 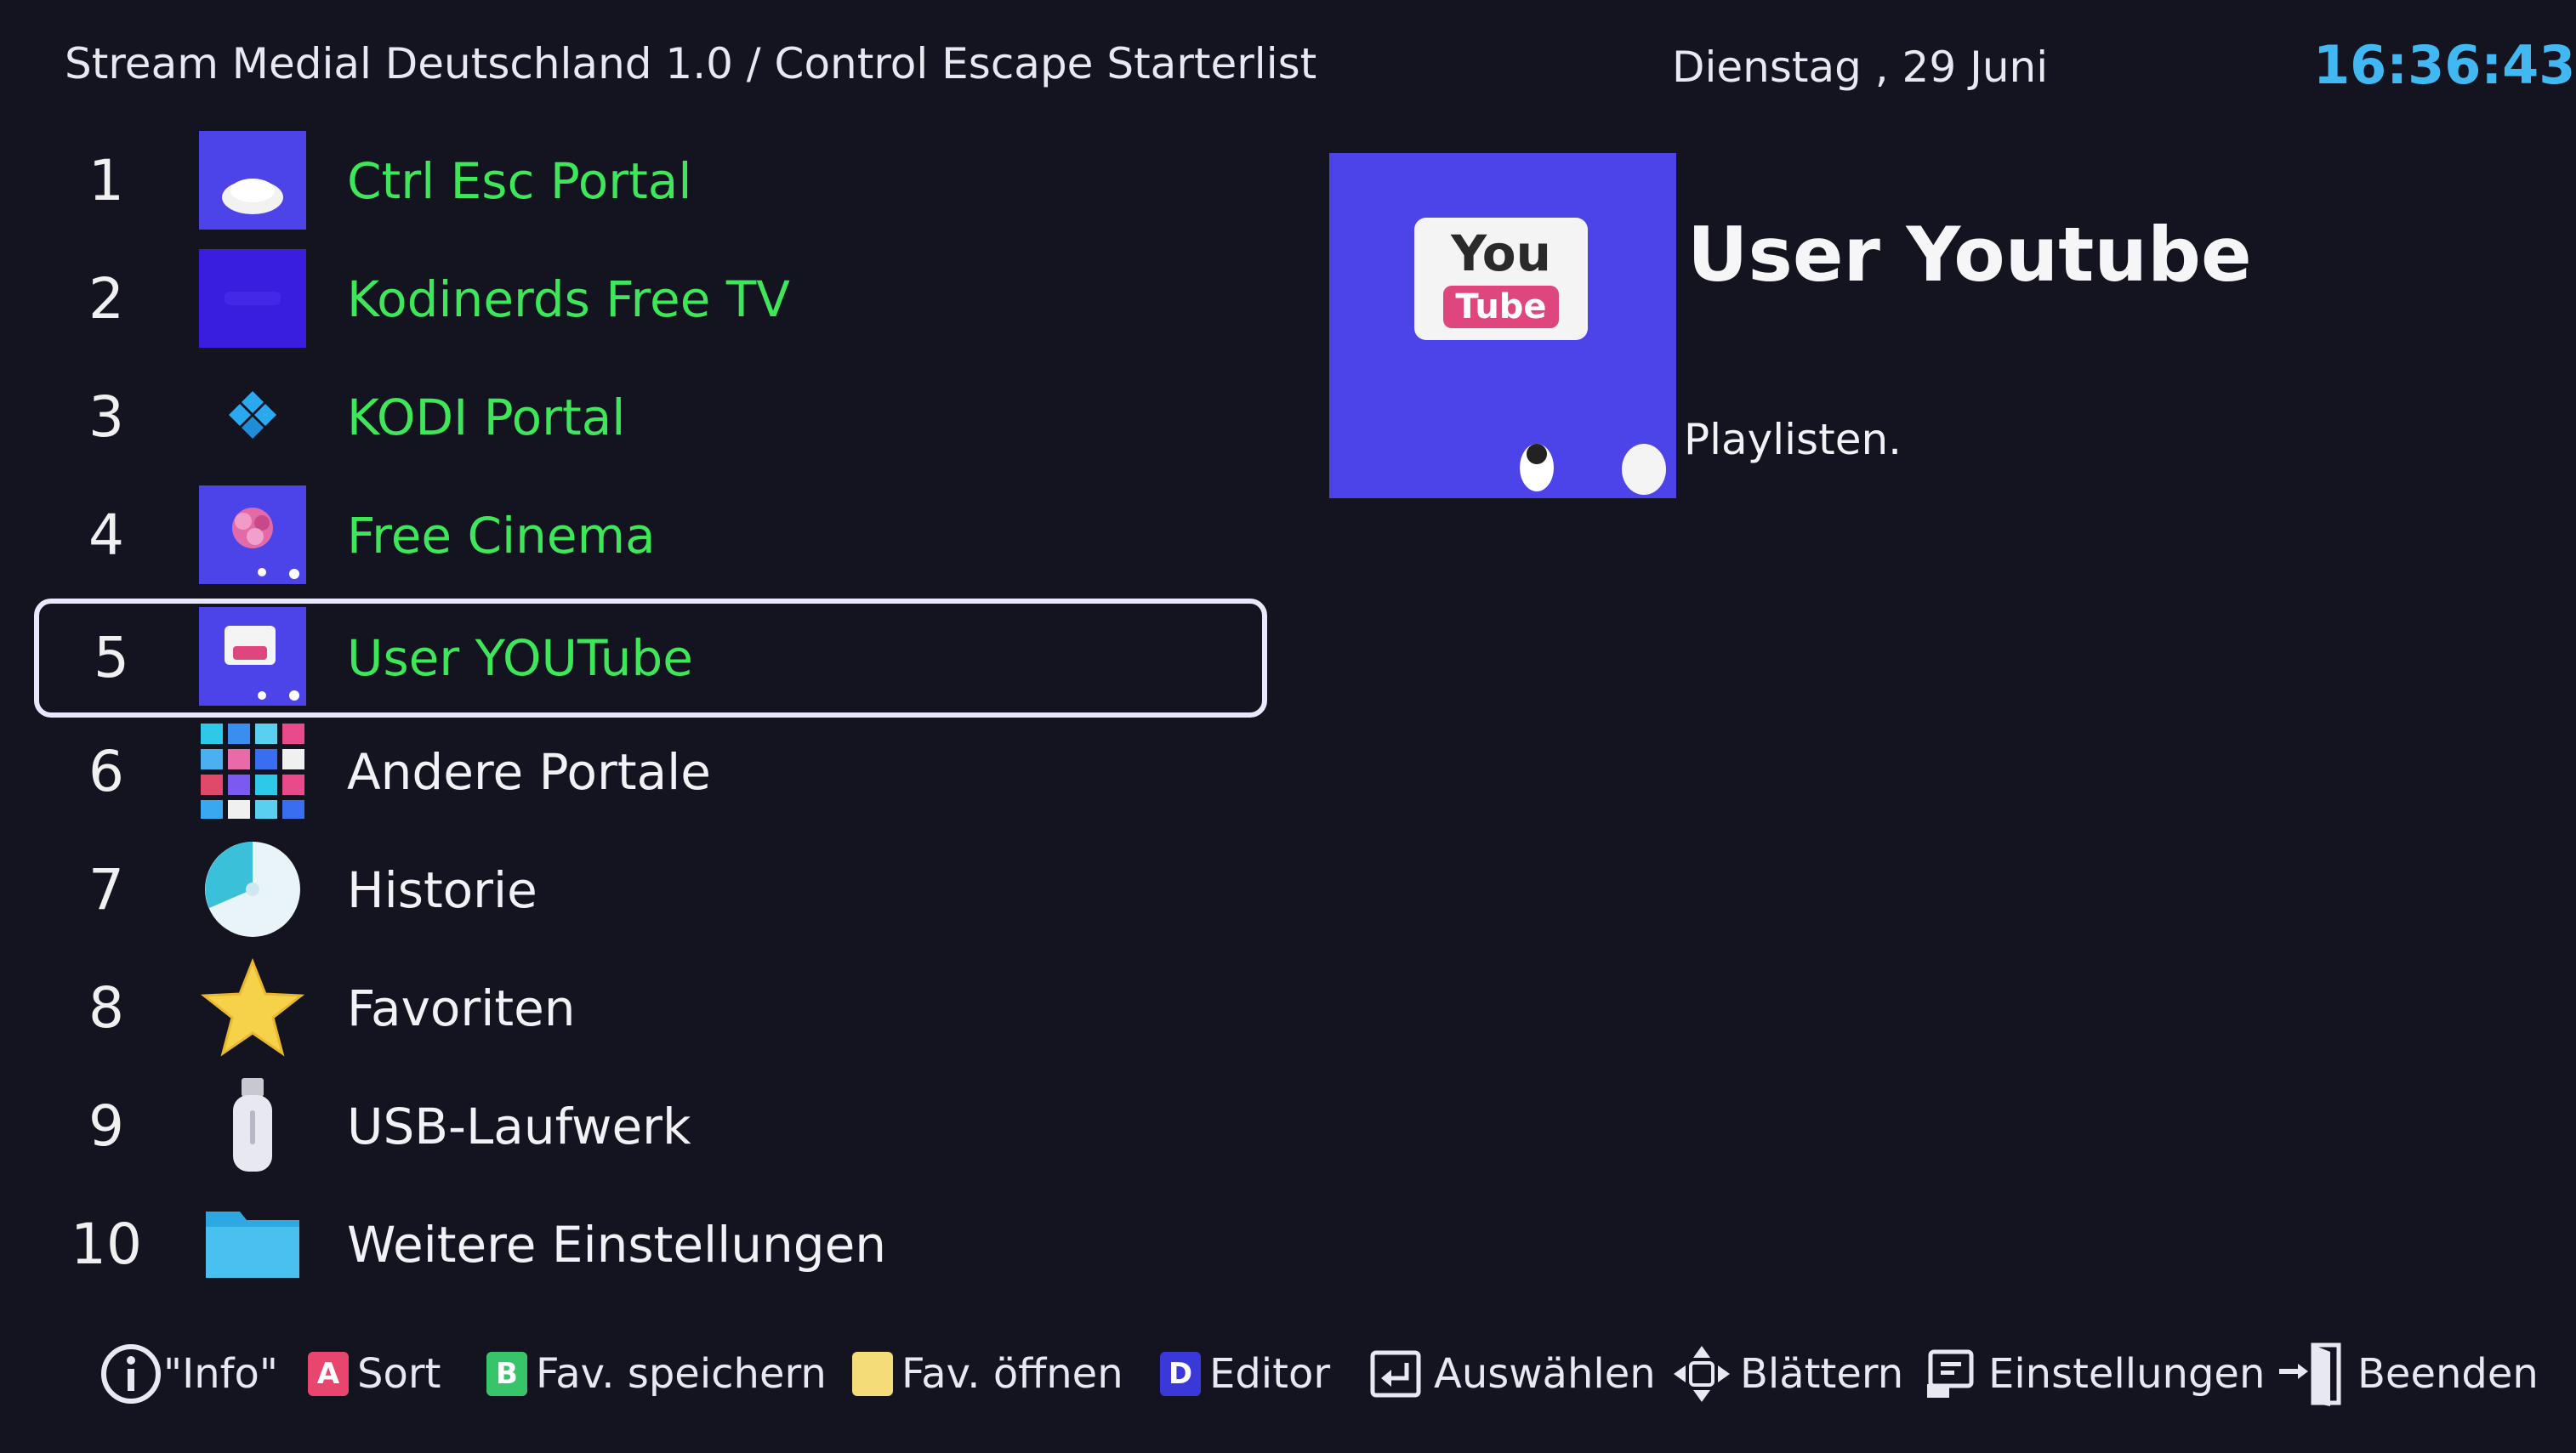 What do you see at coordinates (461, 1008) in the screenshot?
I see `list-item-label: Favoriten` at bounding box center [461, 1008].